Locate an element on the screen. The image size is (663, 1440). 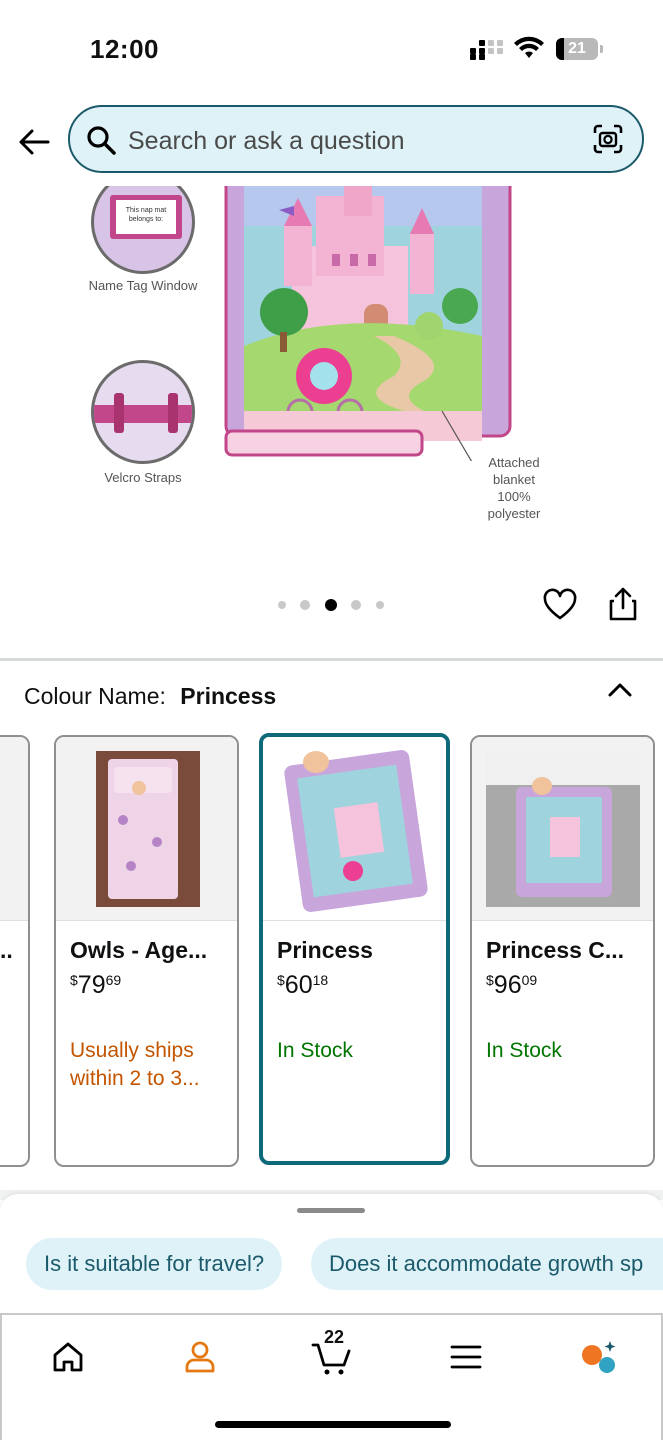
chevron-up-icon is located at coordinates (620, 690).